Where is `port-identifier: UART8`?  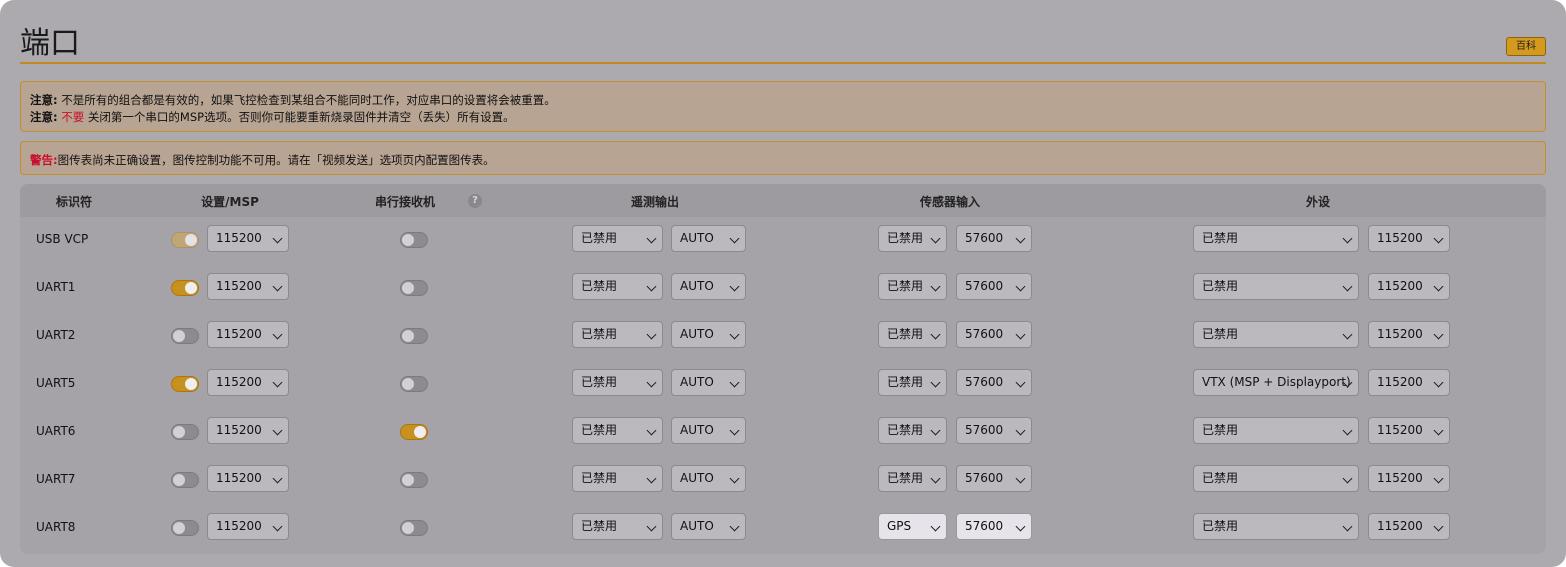 port-identifier: UART8 is located at coordinates (56, 527).